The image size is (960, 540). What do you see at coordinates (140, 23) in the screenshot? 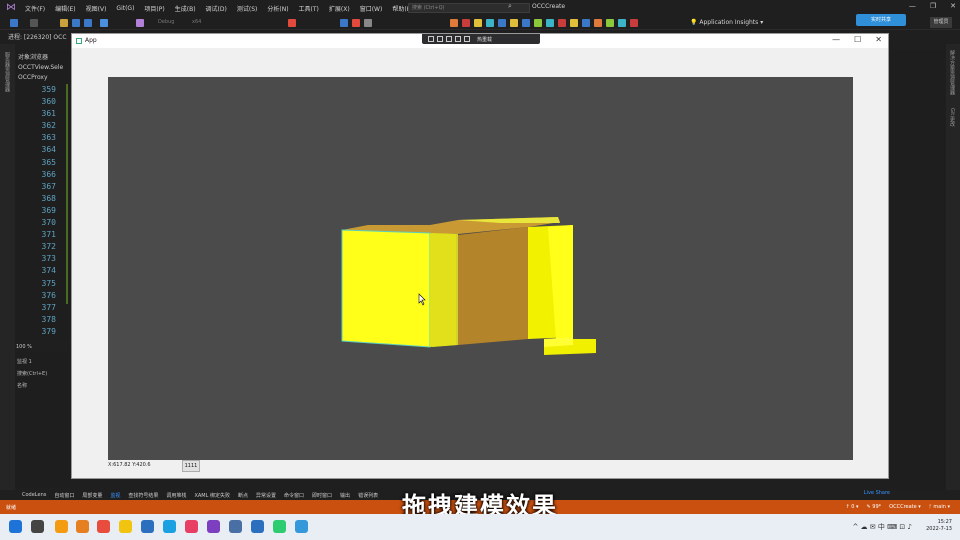
I see `config-icon` at bounding box center [140, 23].